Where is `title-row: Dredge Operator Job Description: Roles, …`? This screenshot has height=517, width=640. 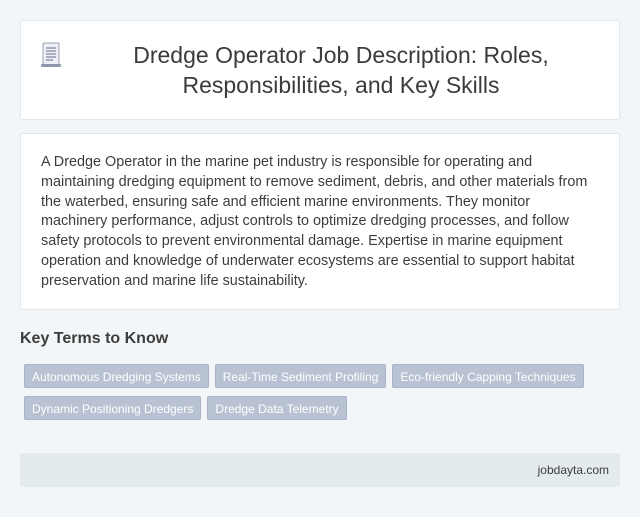 title-row: Dredge Operator Job Description: Roles, … is located at coordinates (320, 70).